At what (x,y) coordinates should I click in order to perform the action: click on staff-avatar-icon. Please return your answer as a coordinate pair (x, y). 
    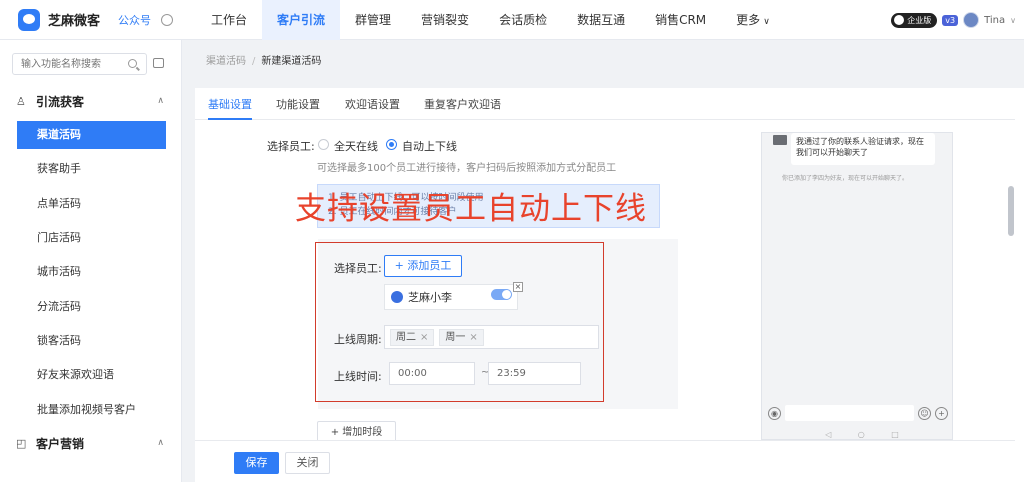
    Looking at the image, I should click on (397, 297).